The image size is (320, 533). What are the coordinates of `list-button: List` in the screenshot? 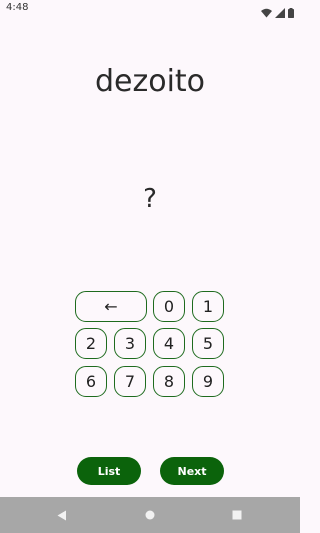 It's located at (109, 471).